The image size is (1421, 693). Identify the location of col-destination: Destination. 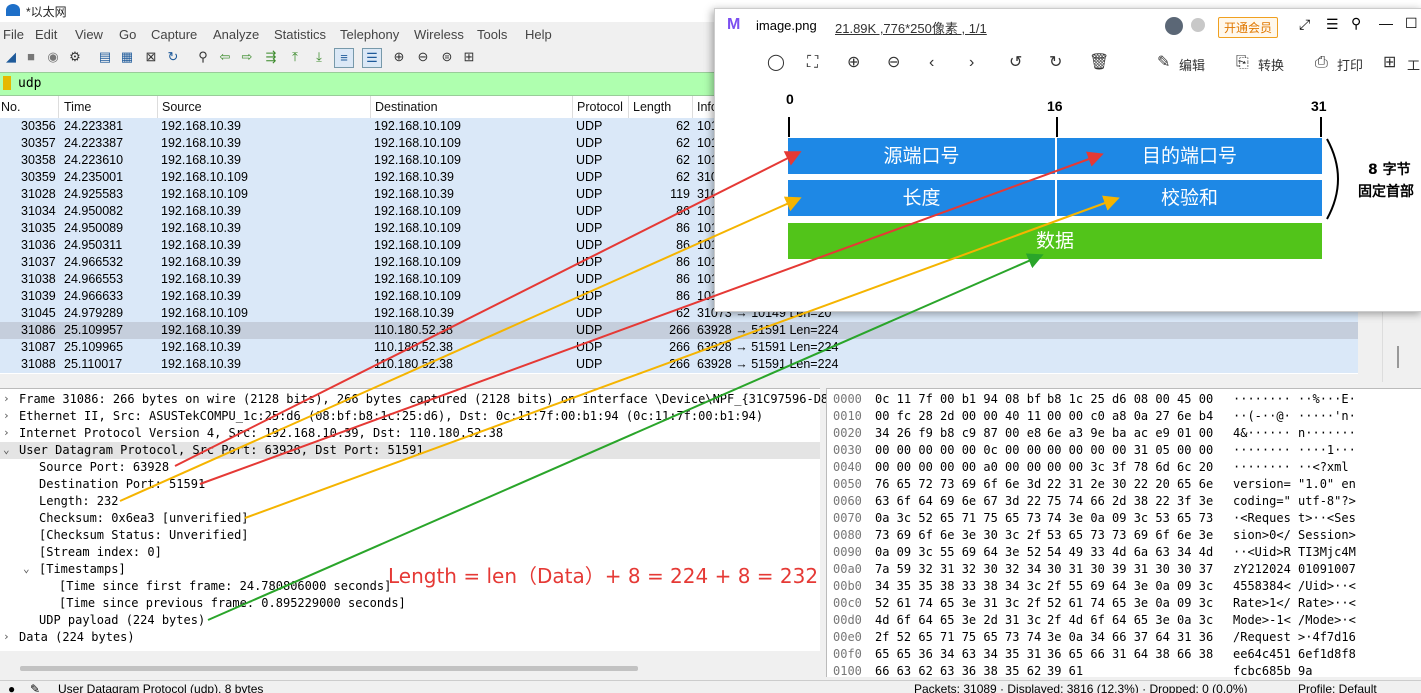
(406, 107).